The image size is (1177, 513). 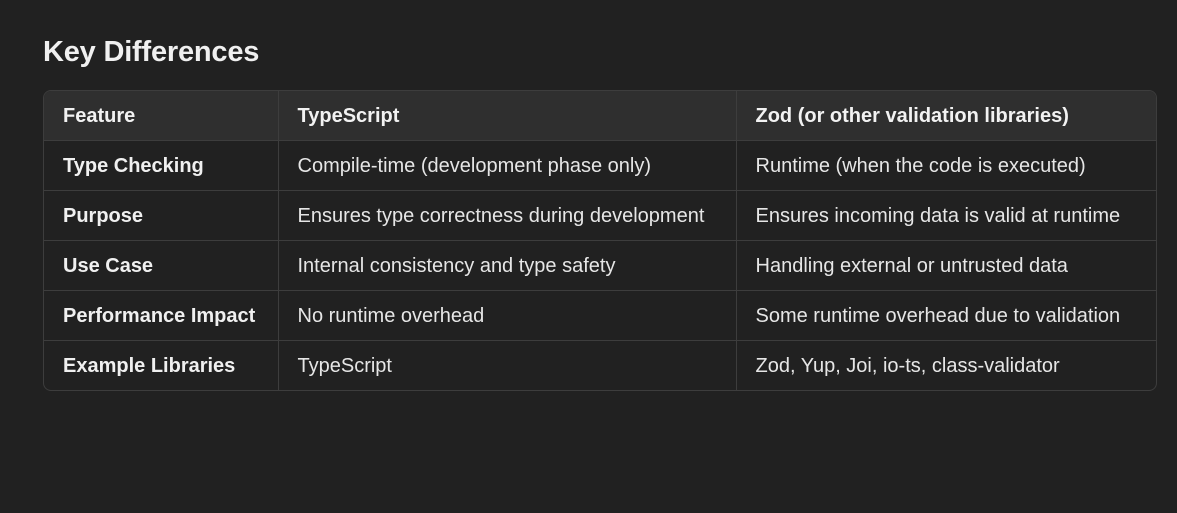 What do you see at coordinates (143, 506) in the screenshot?
I see `next-section-heading-clipped` at bounding box center [143, 506].